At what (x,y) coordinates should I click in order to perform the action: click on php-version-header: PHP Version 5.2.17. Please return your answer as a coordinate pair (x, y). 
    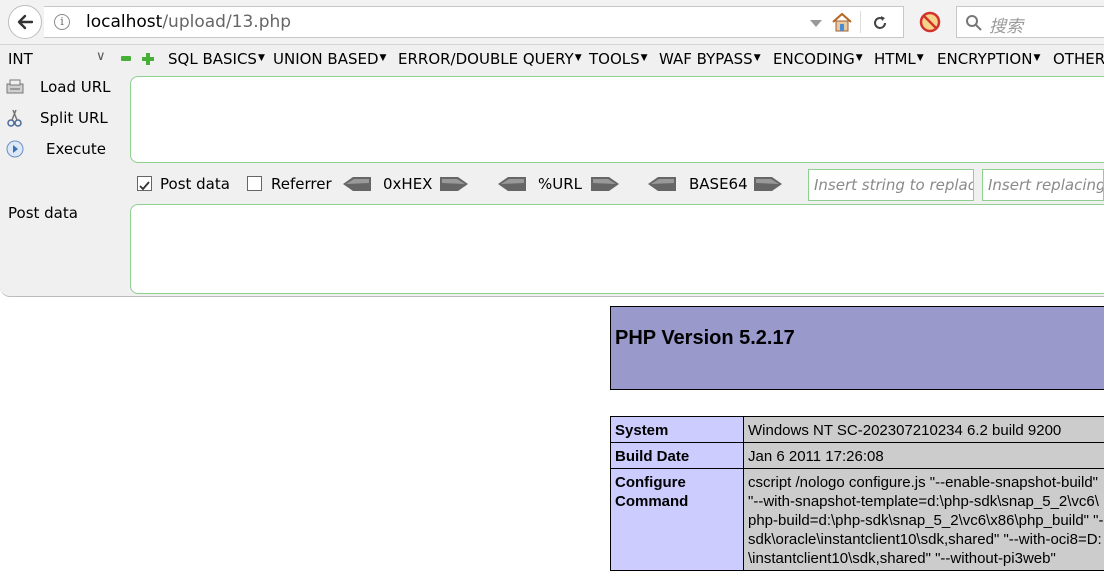
    Looking at the image, I should click on (857, 348).